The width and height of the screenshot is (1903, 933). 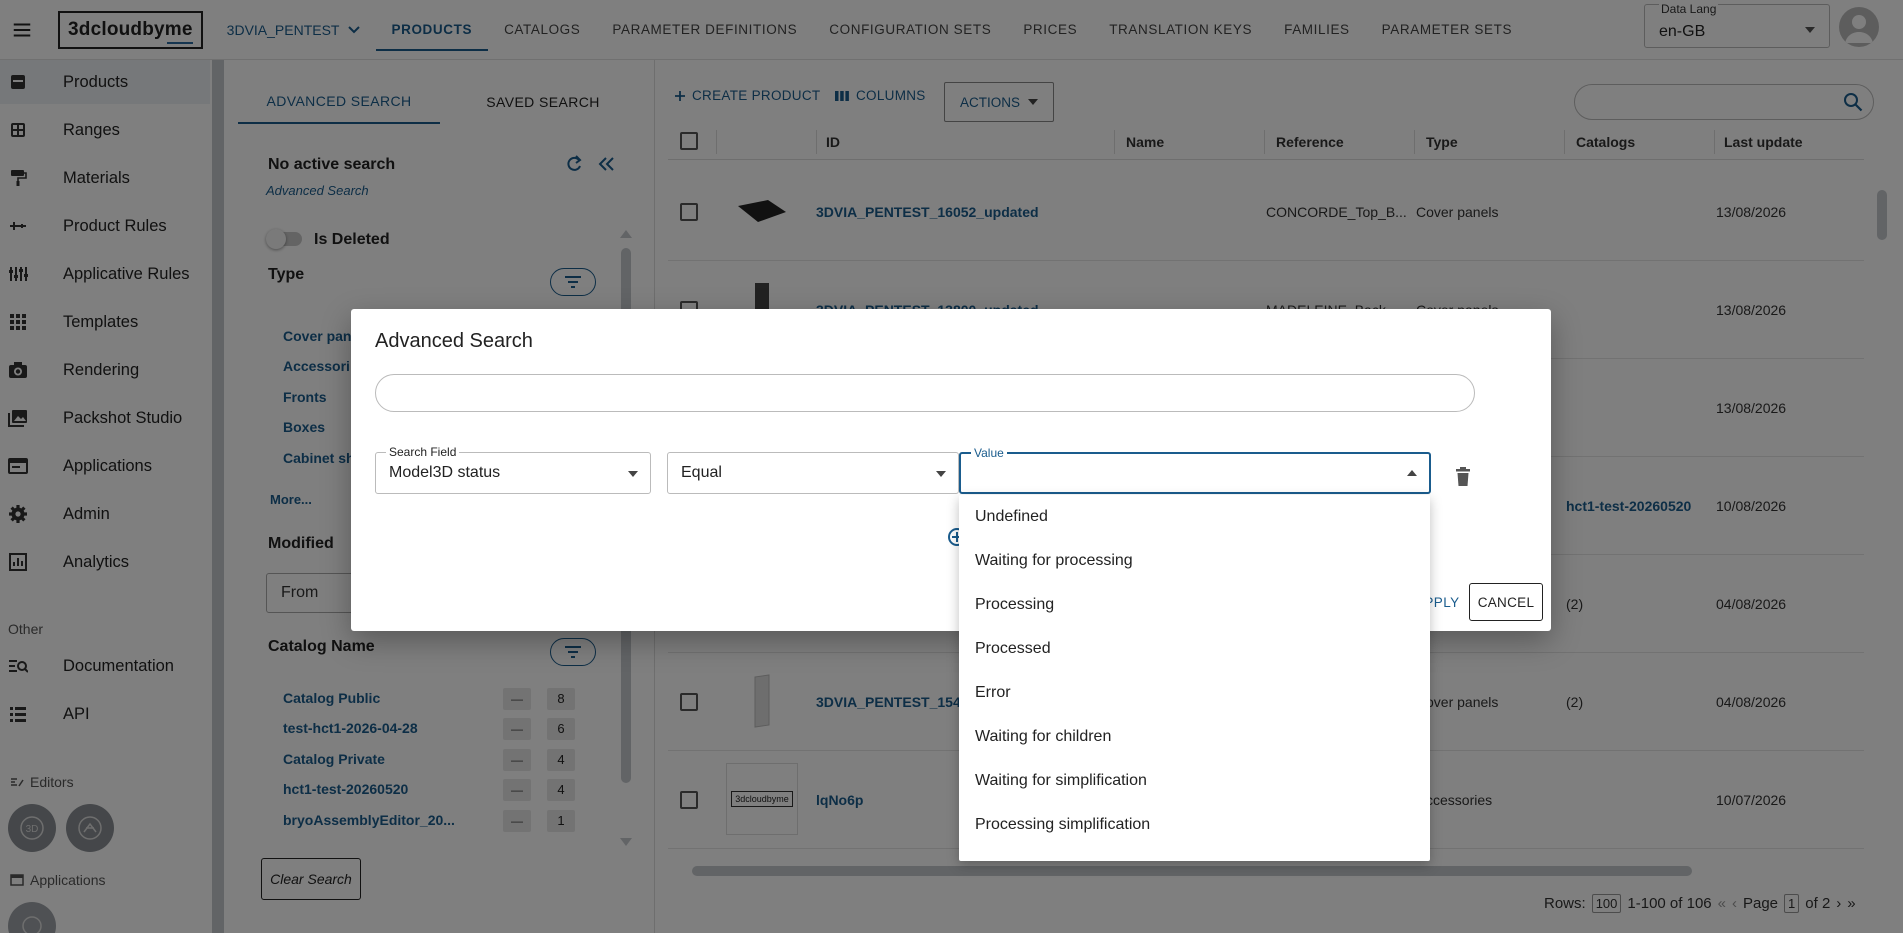 I want to click on option-waiting-for-simplification: Waiting for simplification, so click(x=1194, y=781).